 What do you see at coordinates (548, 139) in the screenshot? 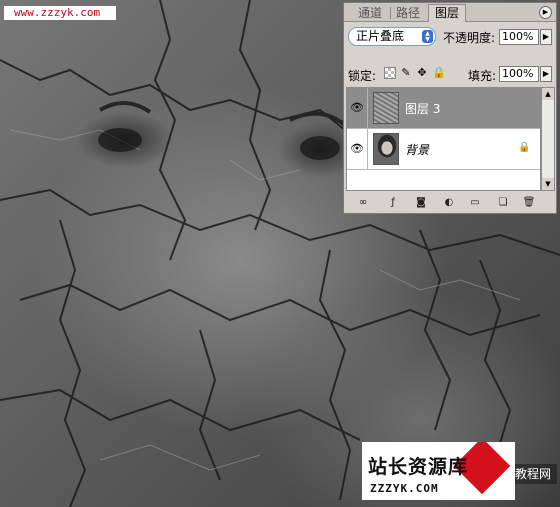
I see `layers-scrollbar: ▲ ▼` at bounding box center [548, 139].